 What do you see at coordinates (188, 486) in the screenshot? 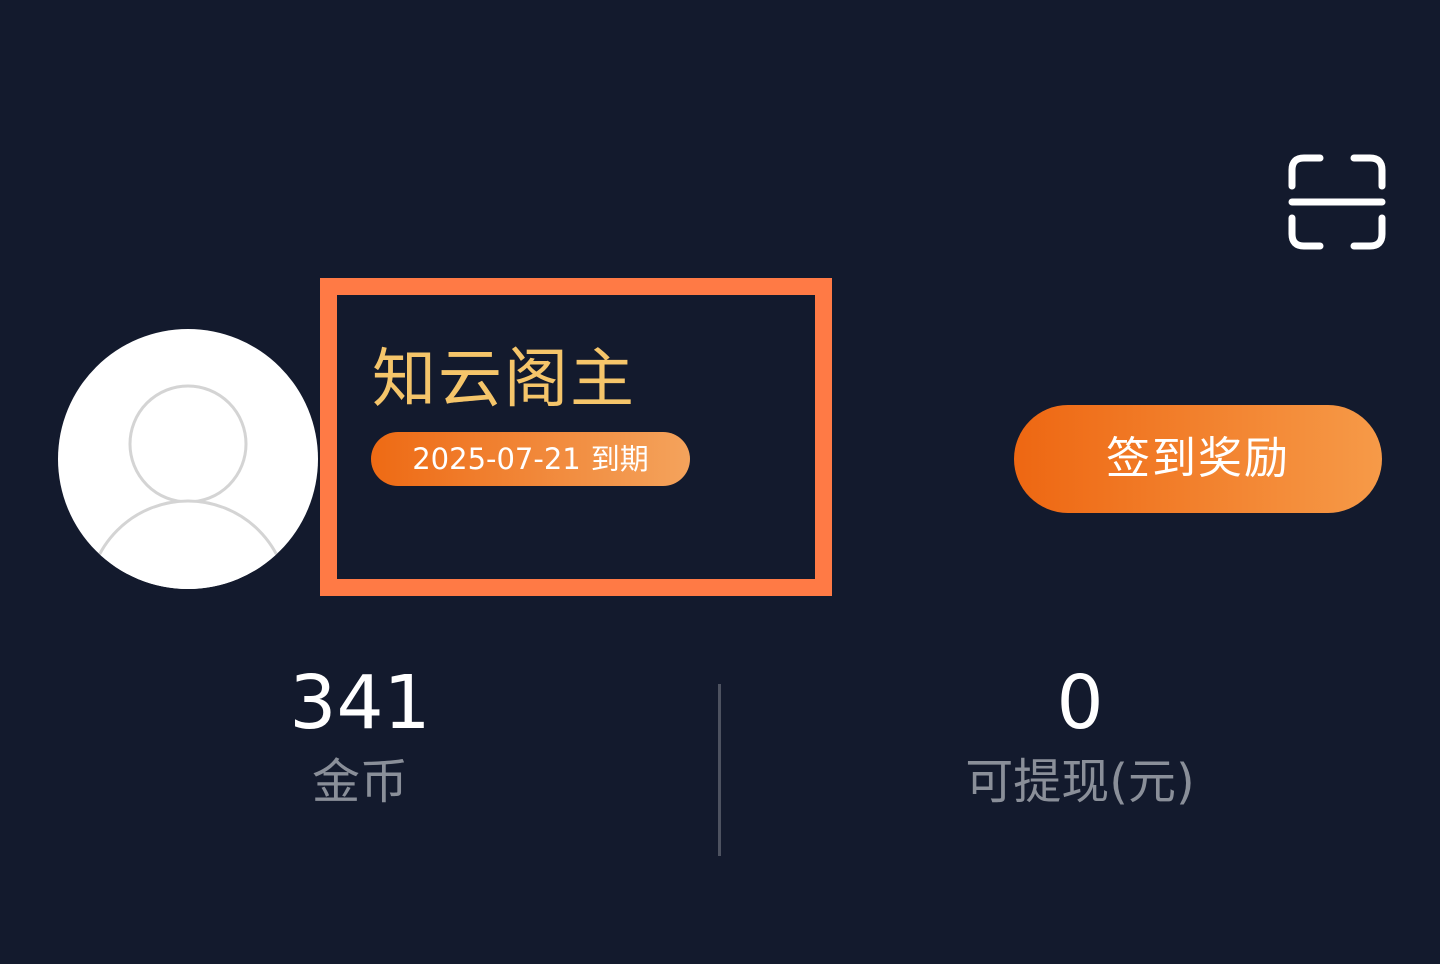
I see `default-avatar-icon` at bounding box center [188, 486].